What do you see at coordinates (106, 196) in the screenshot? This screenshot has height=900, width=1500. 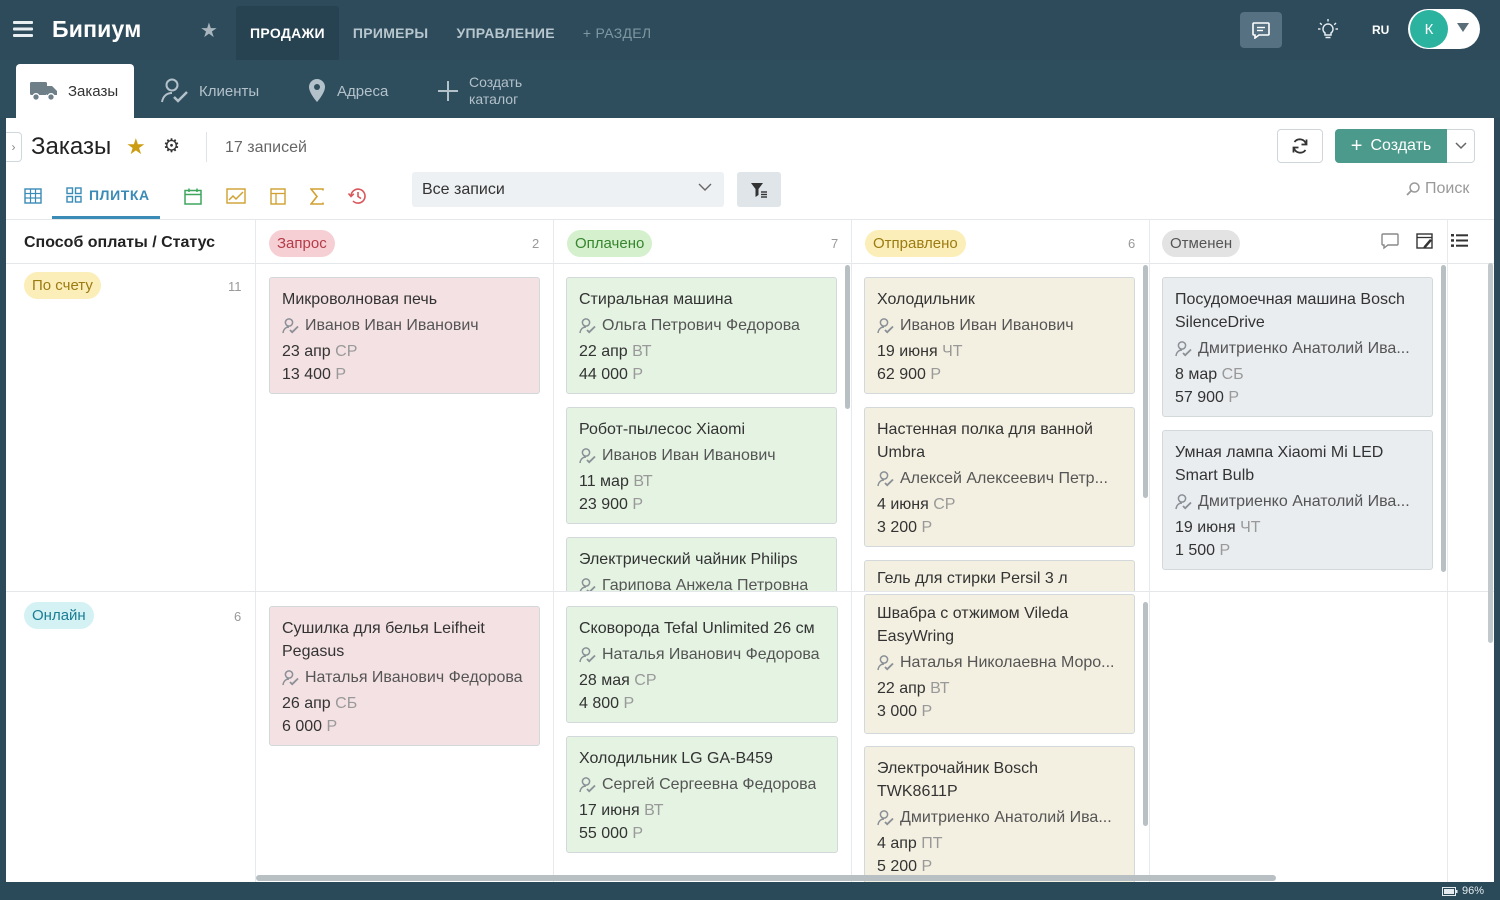 I see `view-tile-button: ПЛИТКА` at bounding box center [106, 196].